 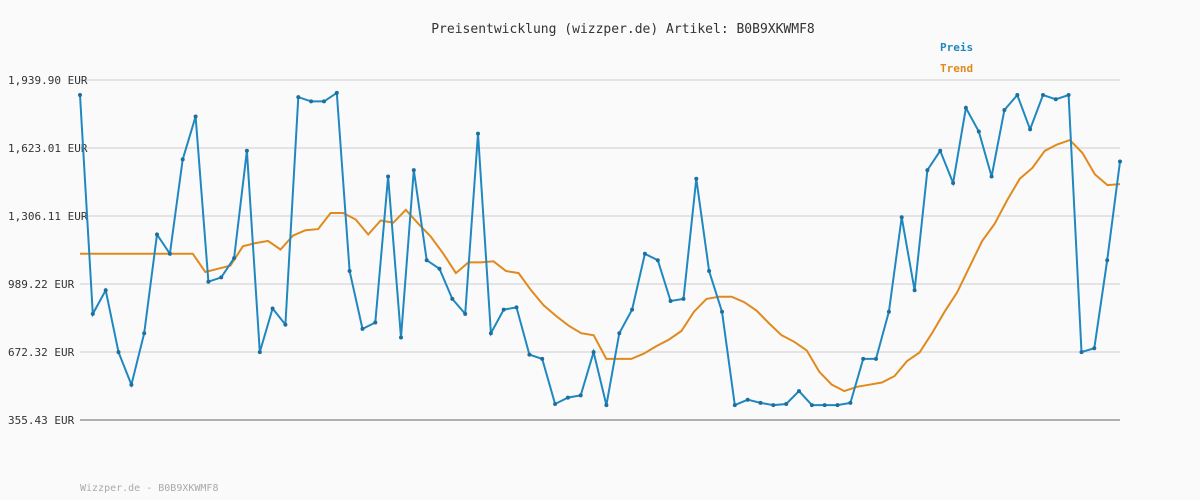 What do you see at coordinates (149, 488) in the screenshot?
I see `footer-watermark: Wizzper.de - B0B9XKWMF8` at bounding box center [149, 488].